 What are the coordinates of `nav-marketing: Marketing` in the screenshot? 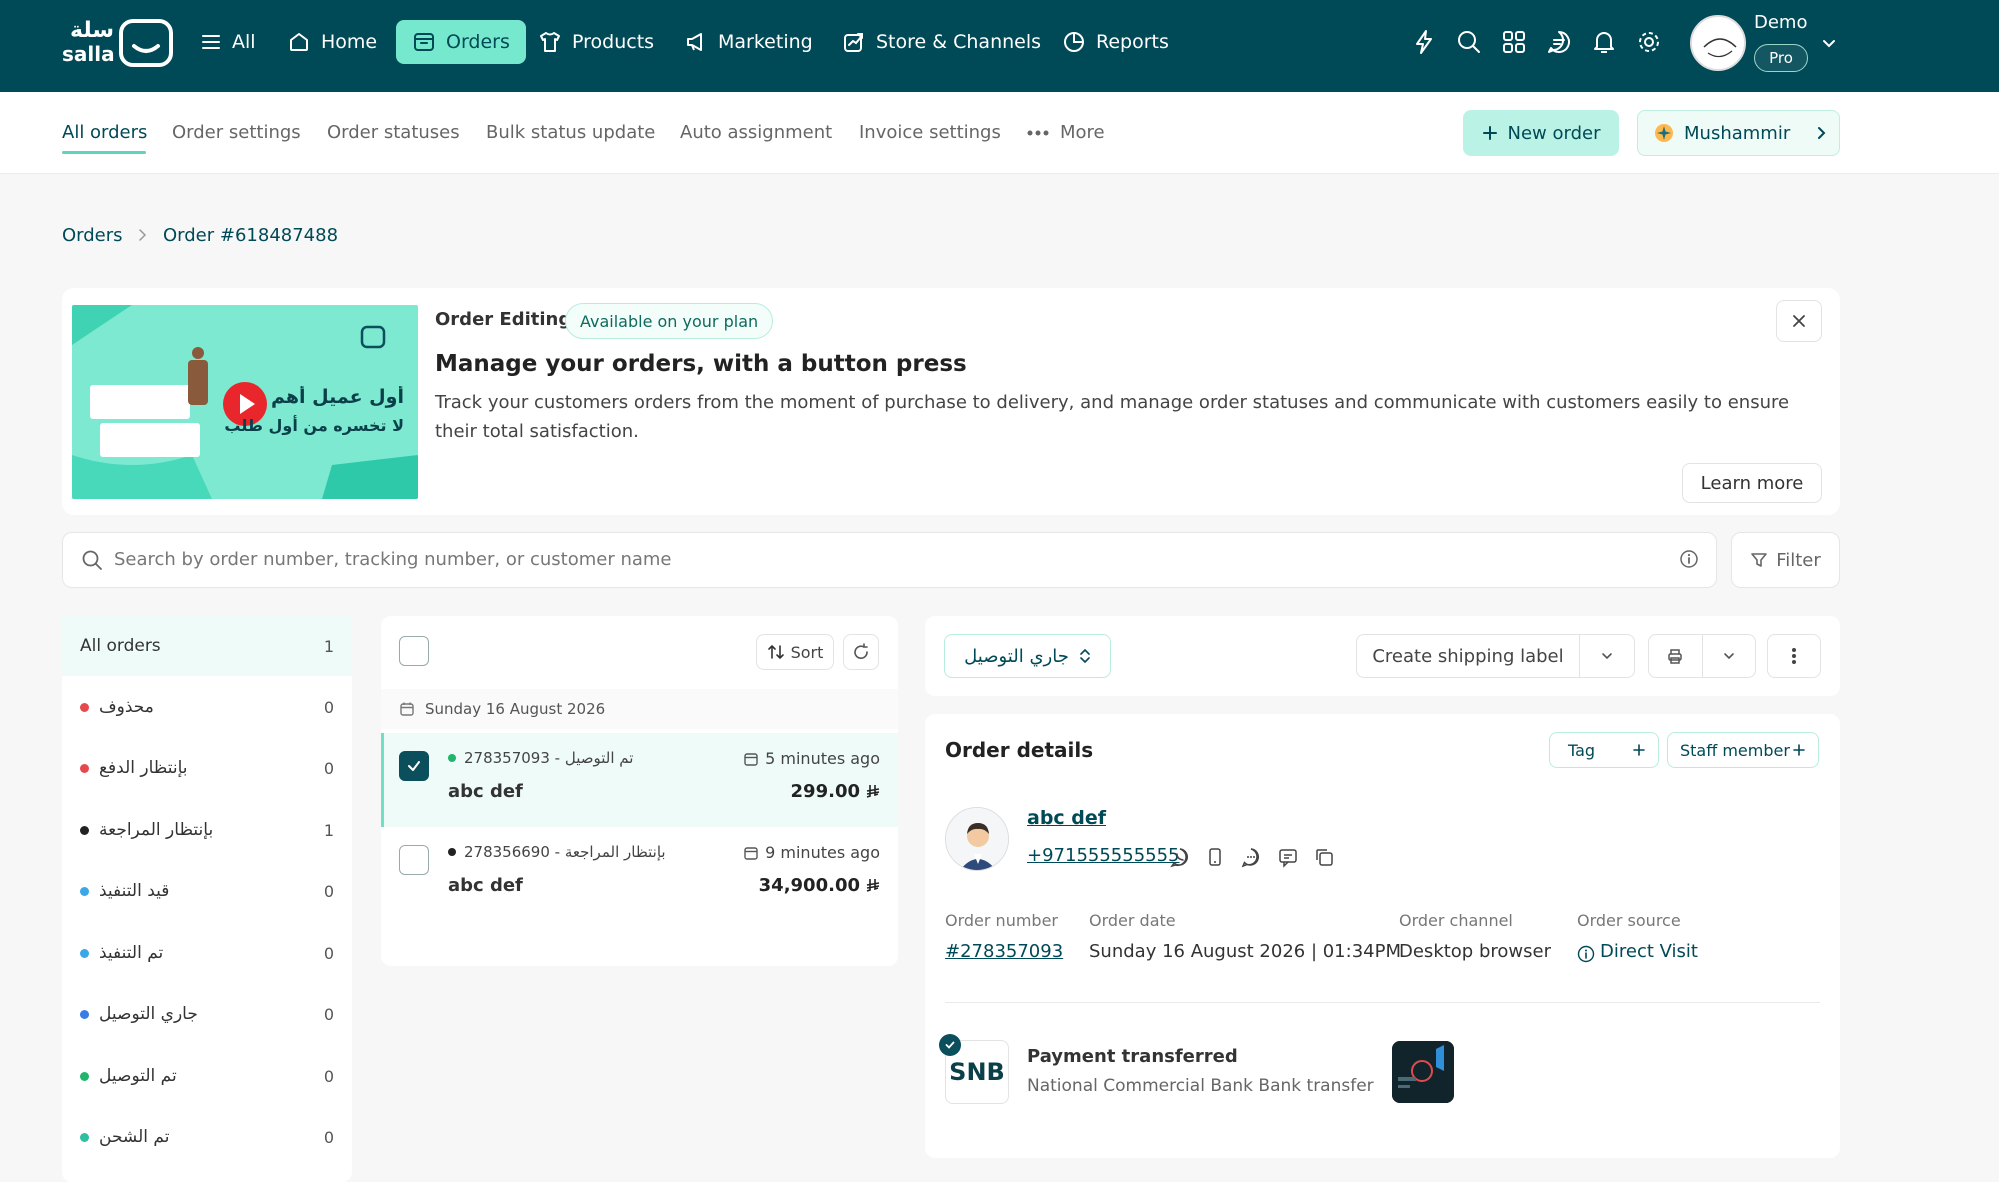 It's located at (748, 42).